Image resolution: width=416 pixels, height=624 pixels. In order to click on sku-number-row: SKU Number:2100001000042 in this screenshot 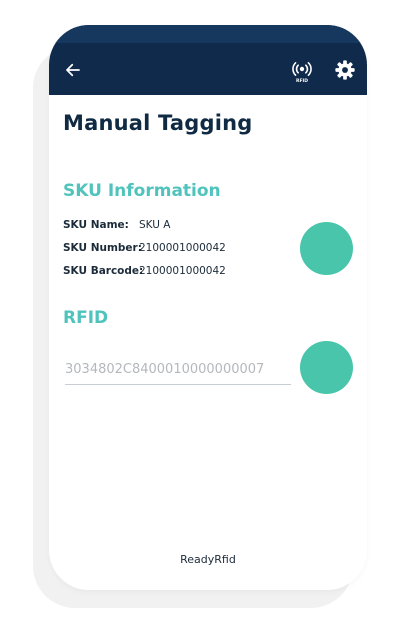, I will do `click(144, 248)`.